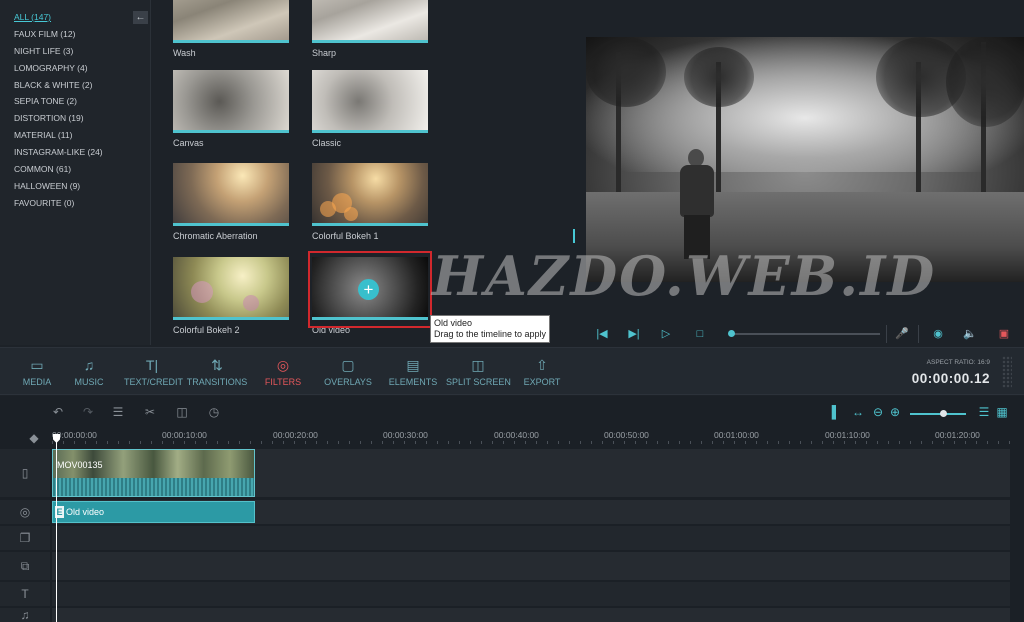 The height and width of the screenshot is (622, 1024). I want to click on seek-handle, so click(731, 333).